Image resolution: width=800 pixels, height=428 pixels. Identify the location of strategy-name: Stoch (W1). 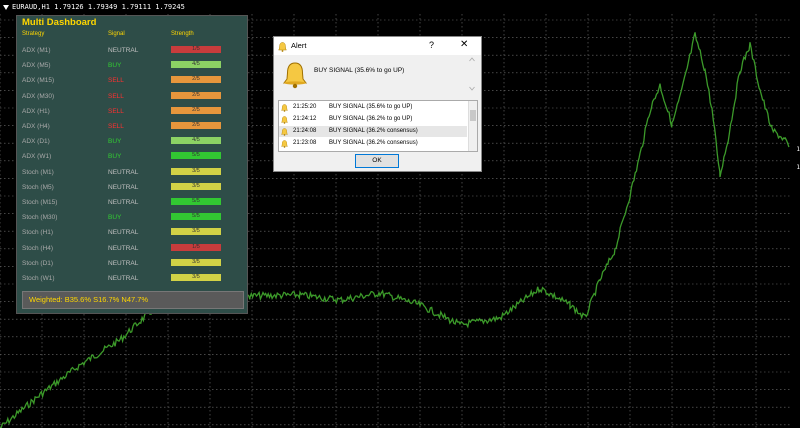
(38, 278).